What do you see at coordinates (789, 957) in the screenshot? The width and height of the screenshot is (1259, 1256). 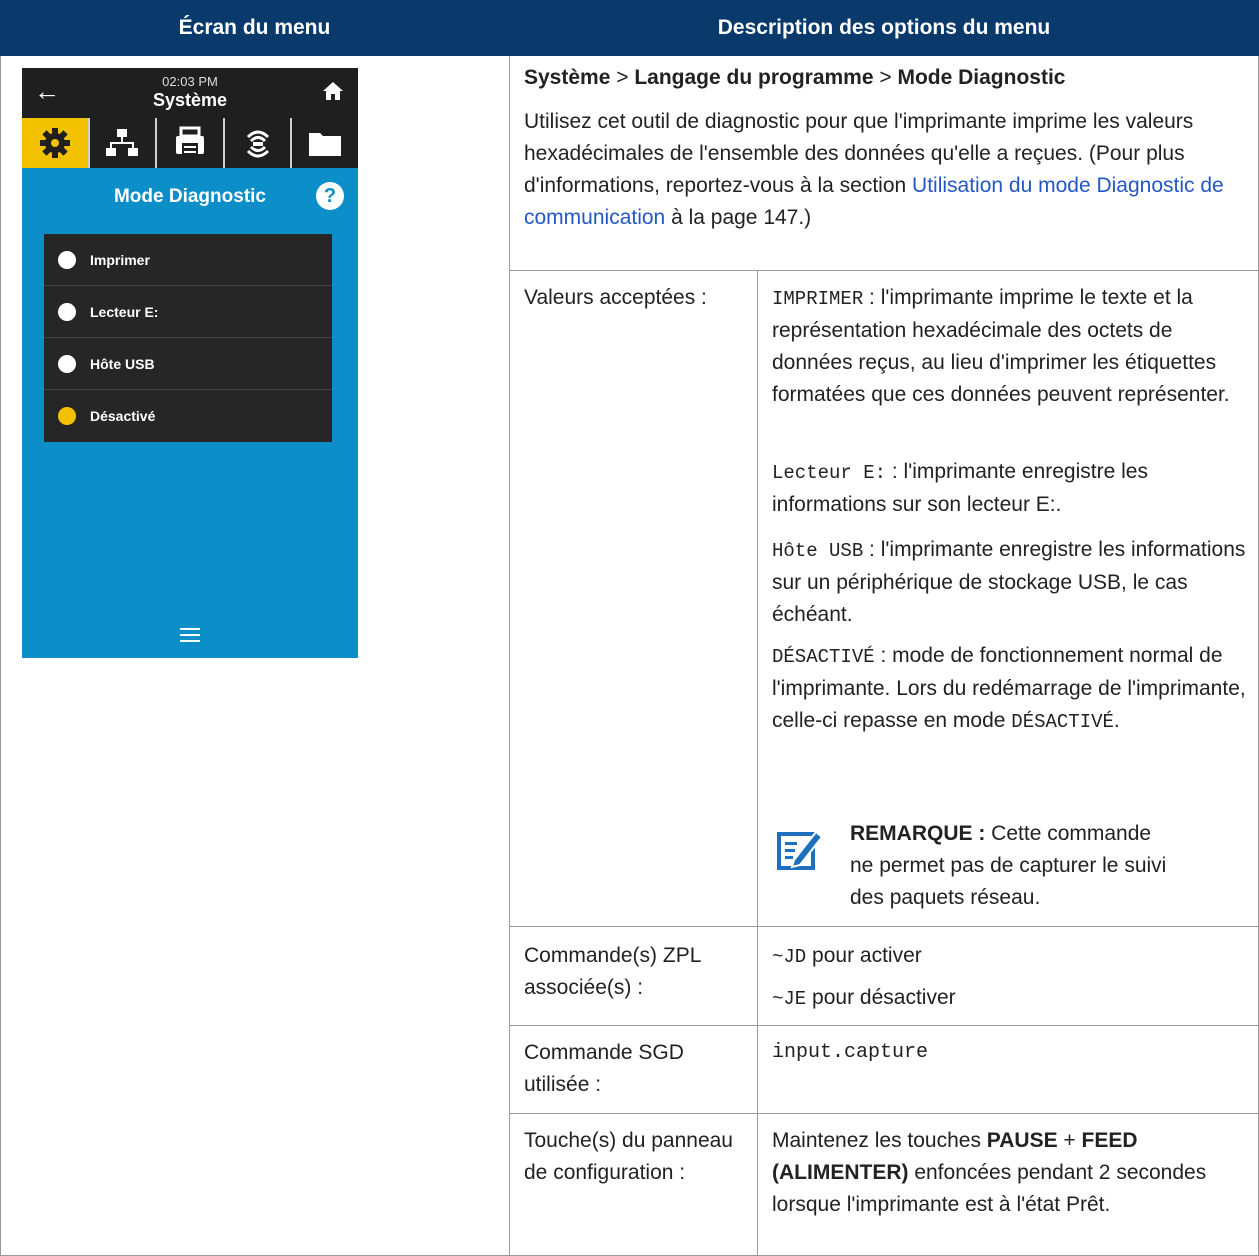 I see `zpl-cmd-enable: ~JD` at bounding box center [789, 957].